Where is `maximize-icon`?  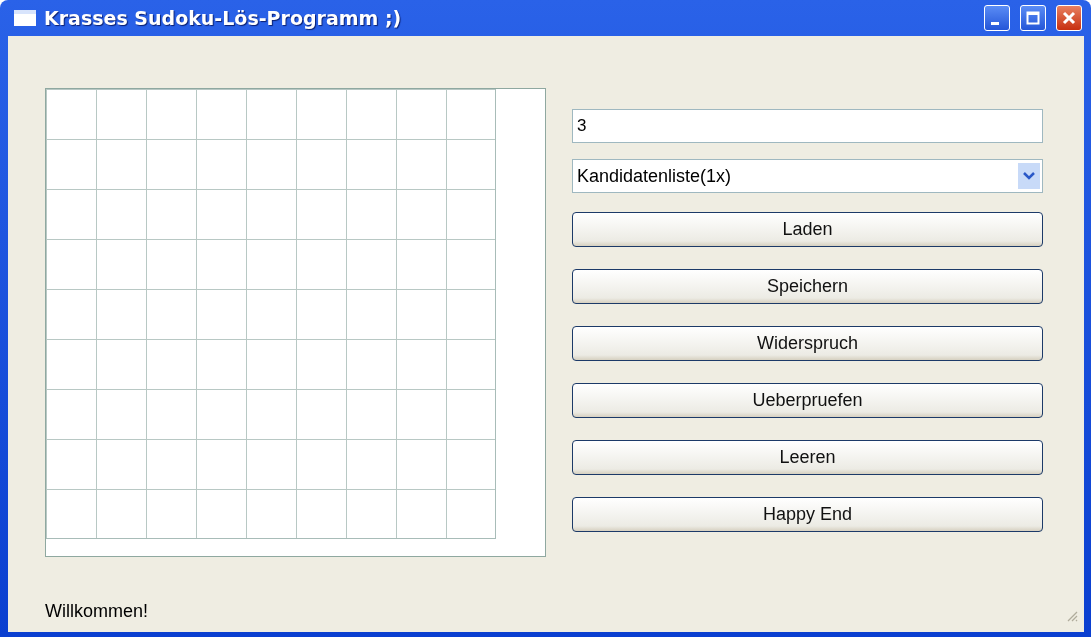 maximize-icon is located at coordinates (1033, 18).